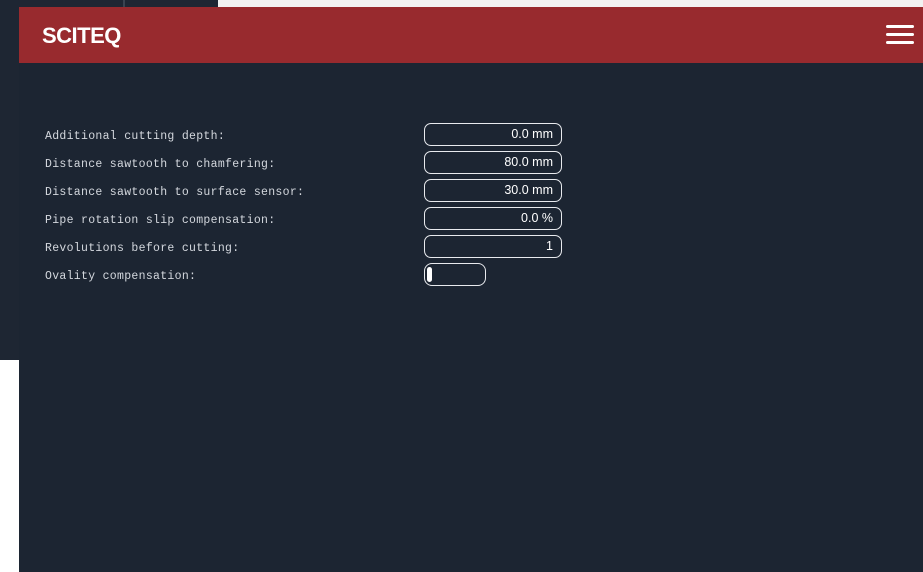 The width and height of the screenshot is (923, 572). What do you see at coordinates (305, 137) in the screenshot?
I see `setting-row-additional-cutting-depth: Additional cutting depth:` at bounding box center [305, 137].